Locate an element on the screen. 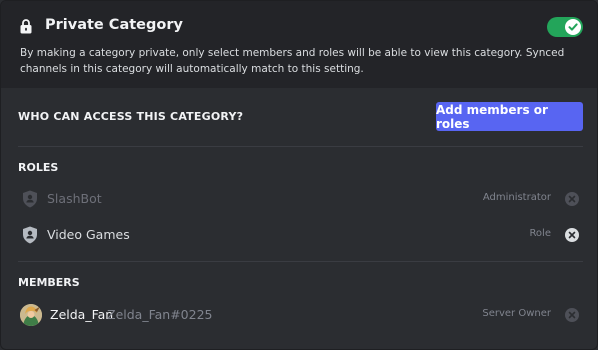  role-tag: Role is located at coordinates (540, 233).